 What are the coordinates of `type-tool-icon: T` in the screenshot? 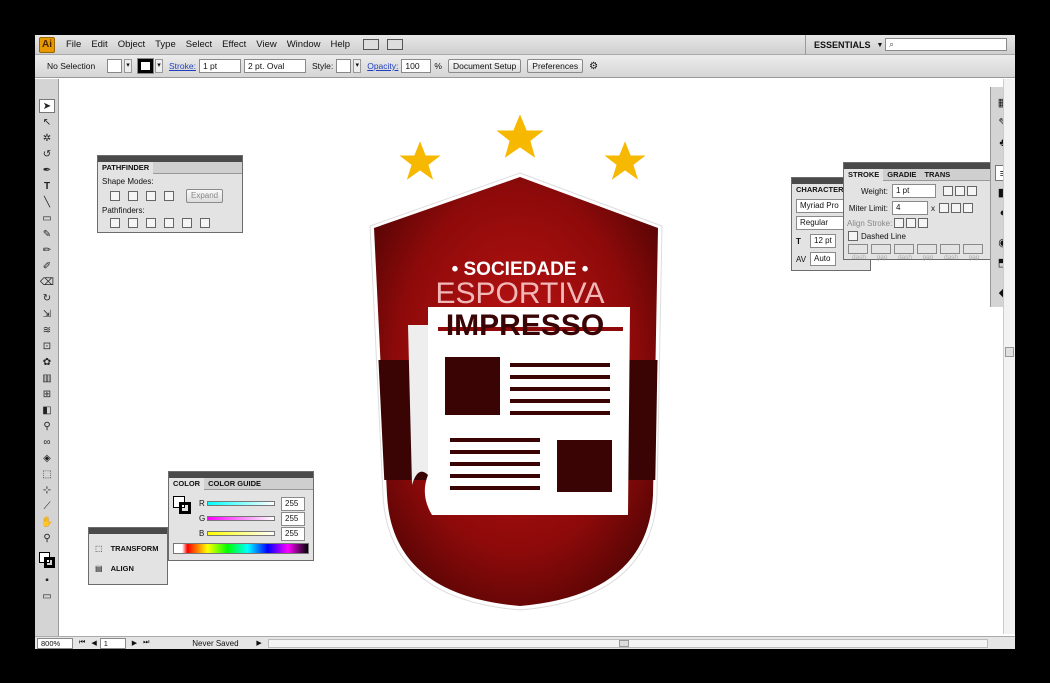 It's located at (47, 187).